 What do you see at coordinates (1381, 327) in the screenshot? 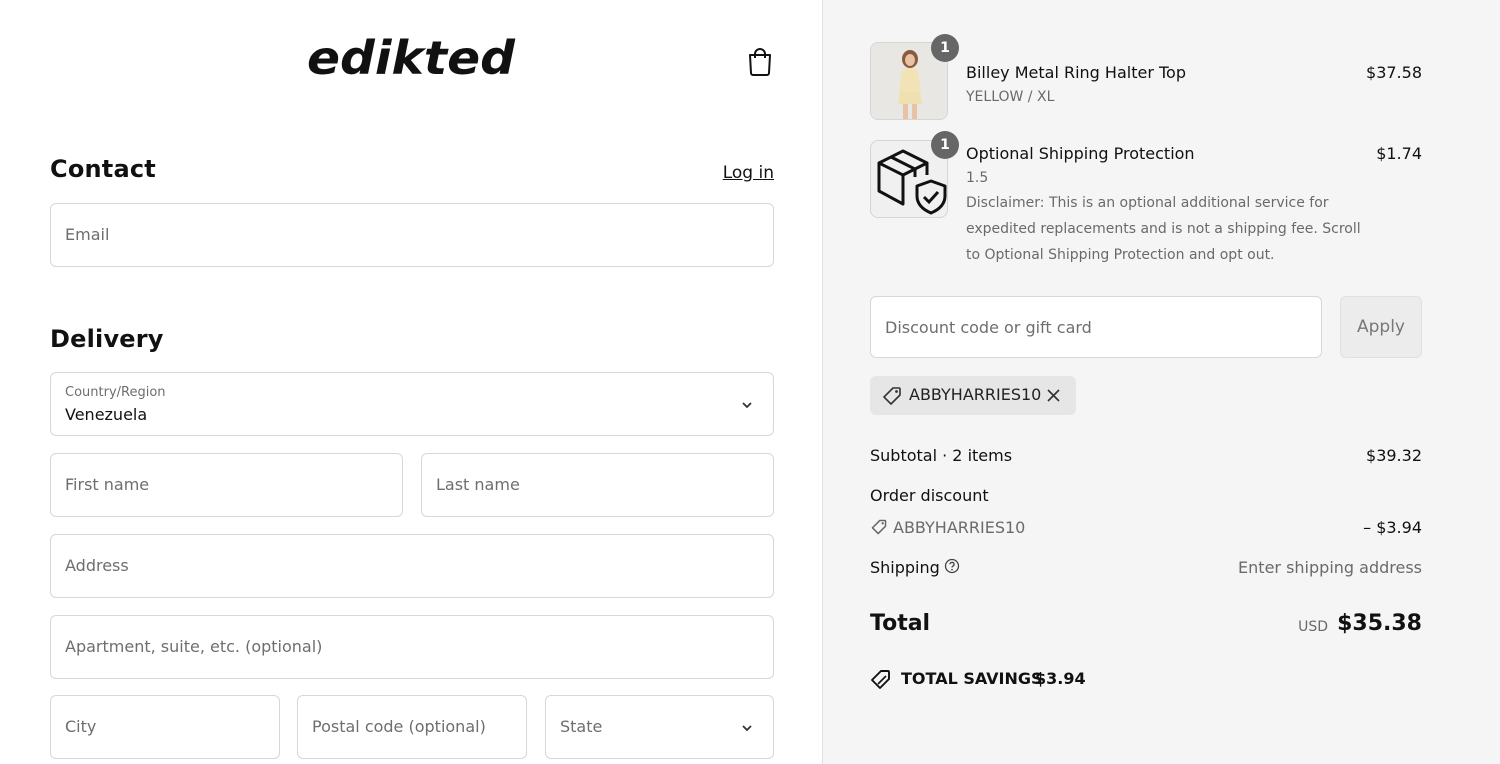
I see `apply-button: Apply` at bounding box center [1381, 327].